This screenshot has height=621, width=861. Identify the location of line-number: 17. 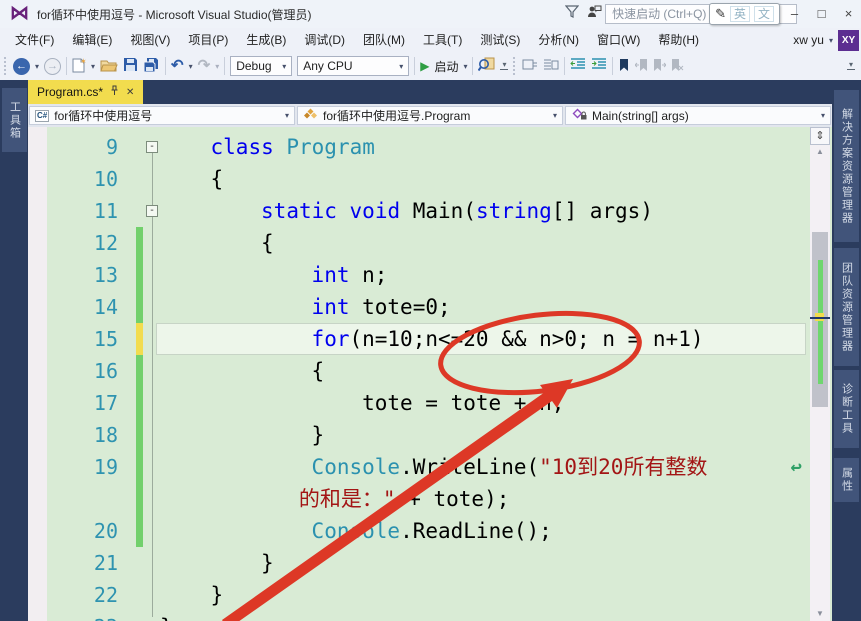
(82, 403).